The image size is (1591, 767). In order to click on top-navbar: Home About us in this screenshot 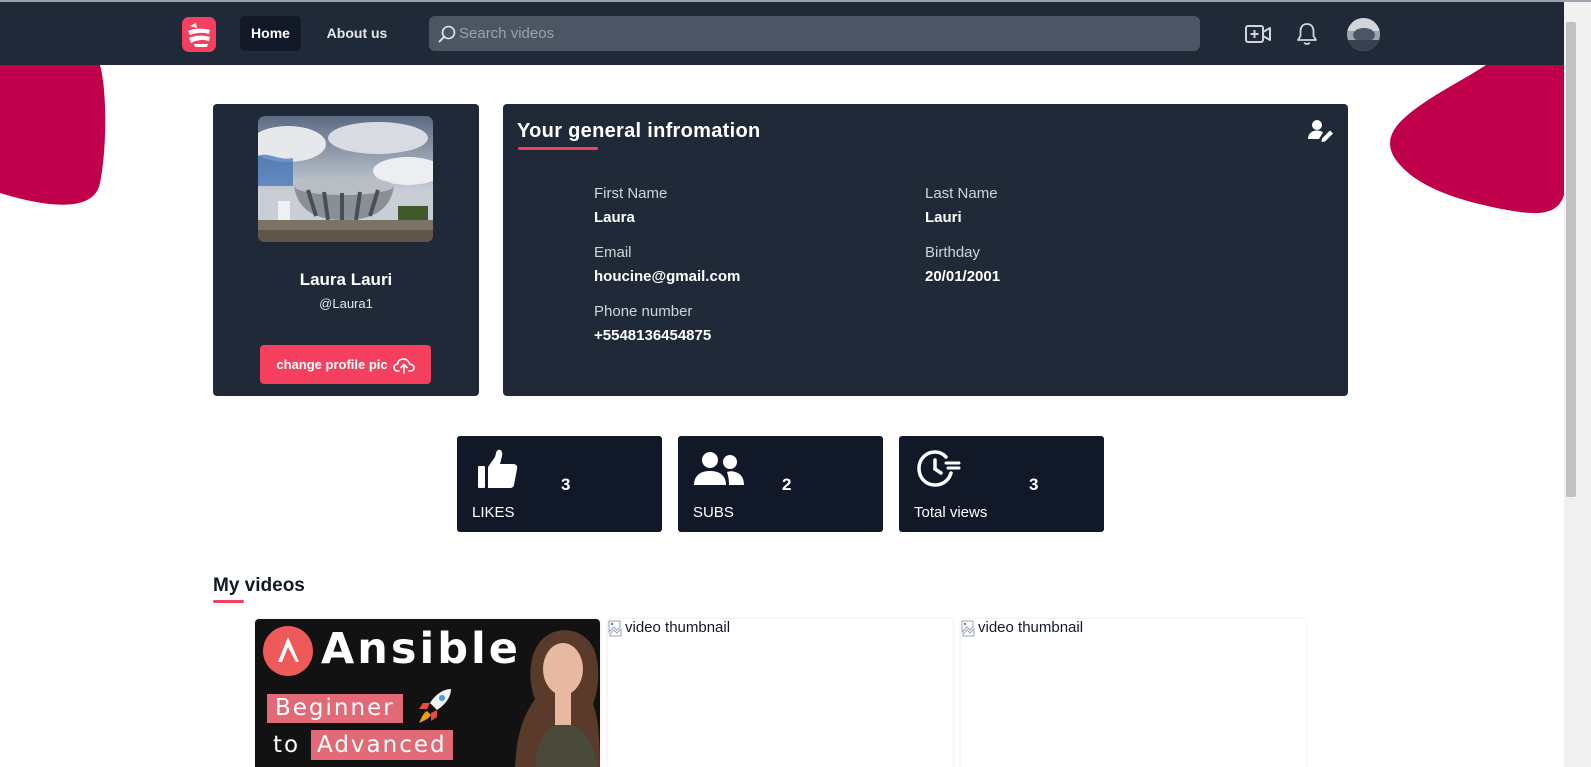, I will do `click(782, 33)`.